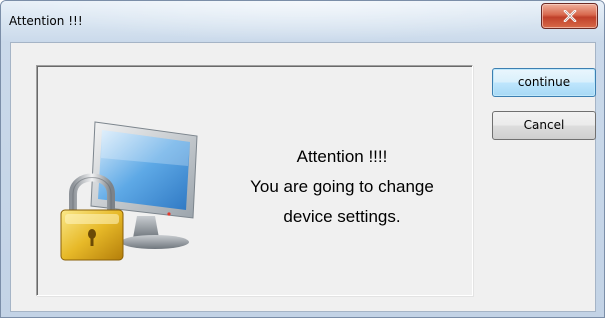  What do you see at coordinates (46, 21) in the screenshot?
I see `window-title: Attention !!!` at bounding box center [46, 21].